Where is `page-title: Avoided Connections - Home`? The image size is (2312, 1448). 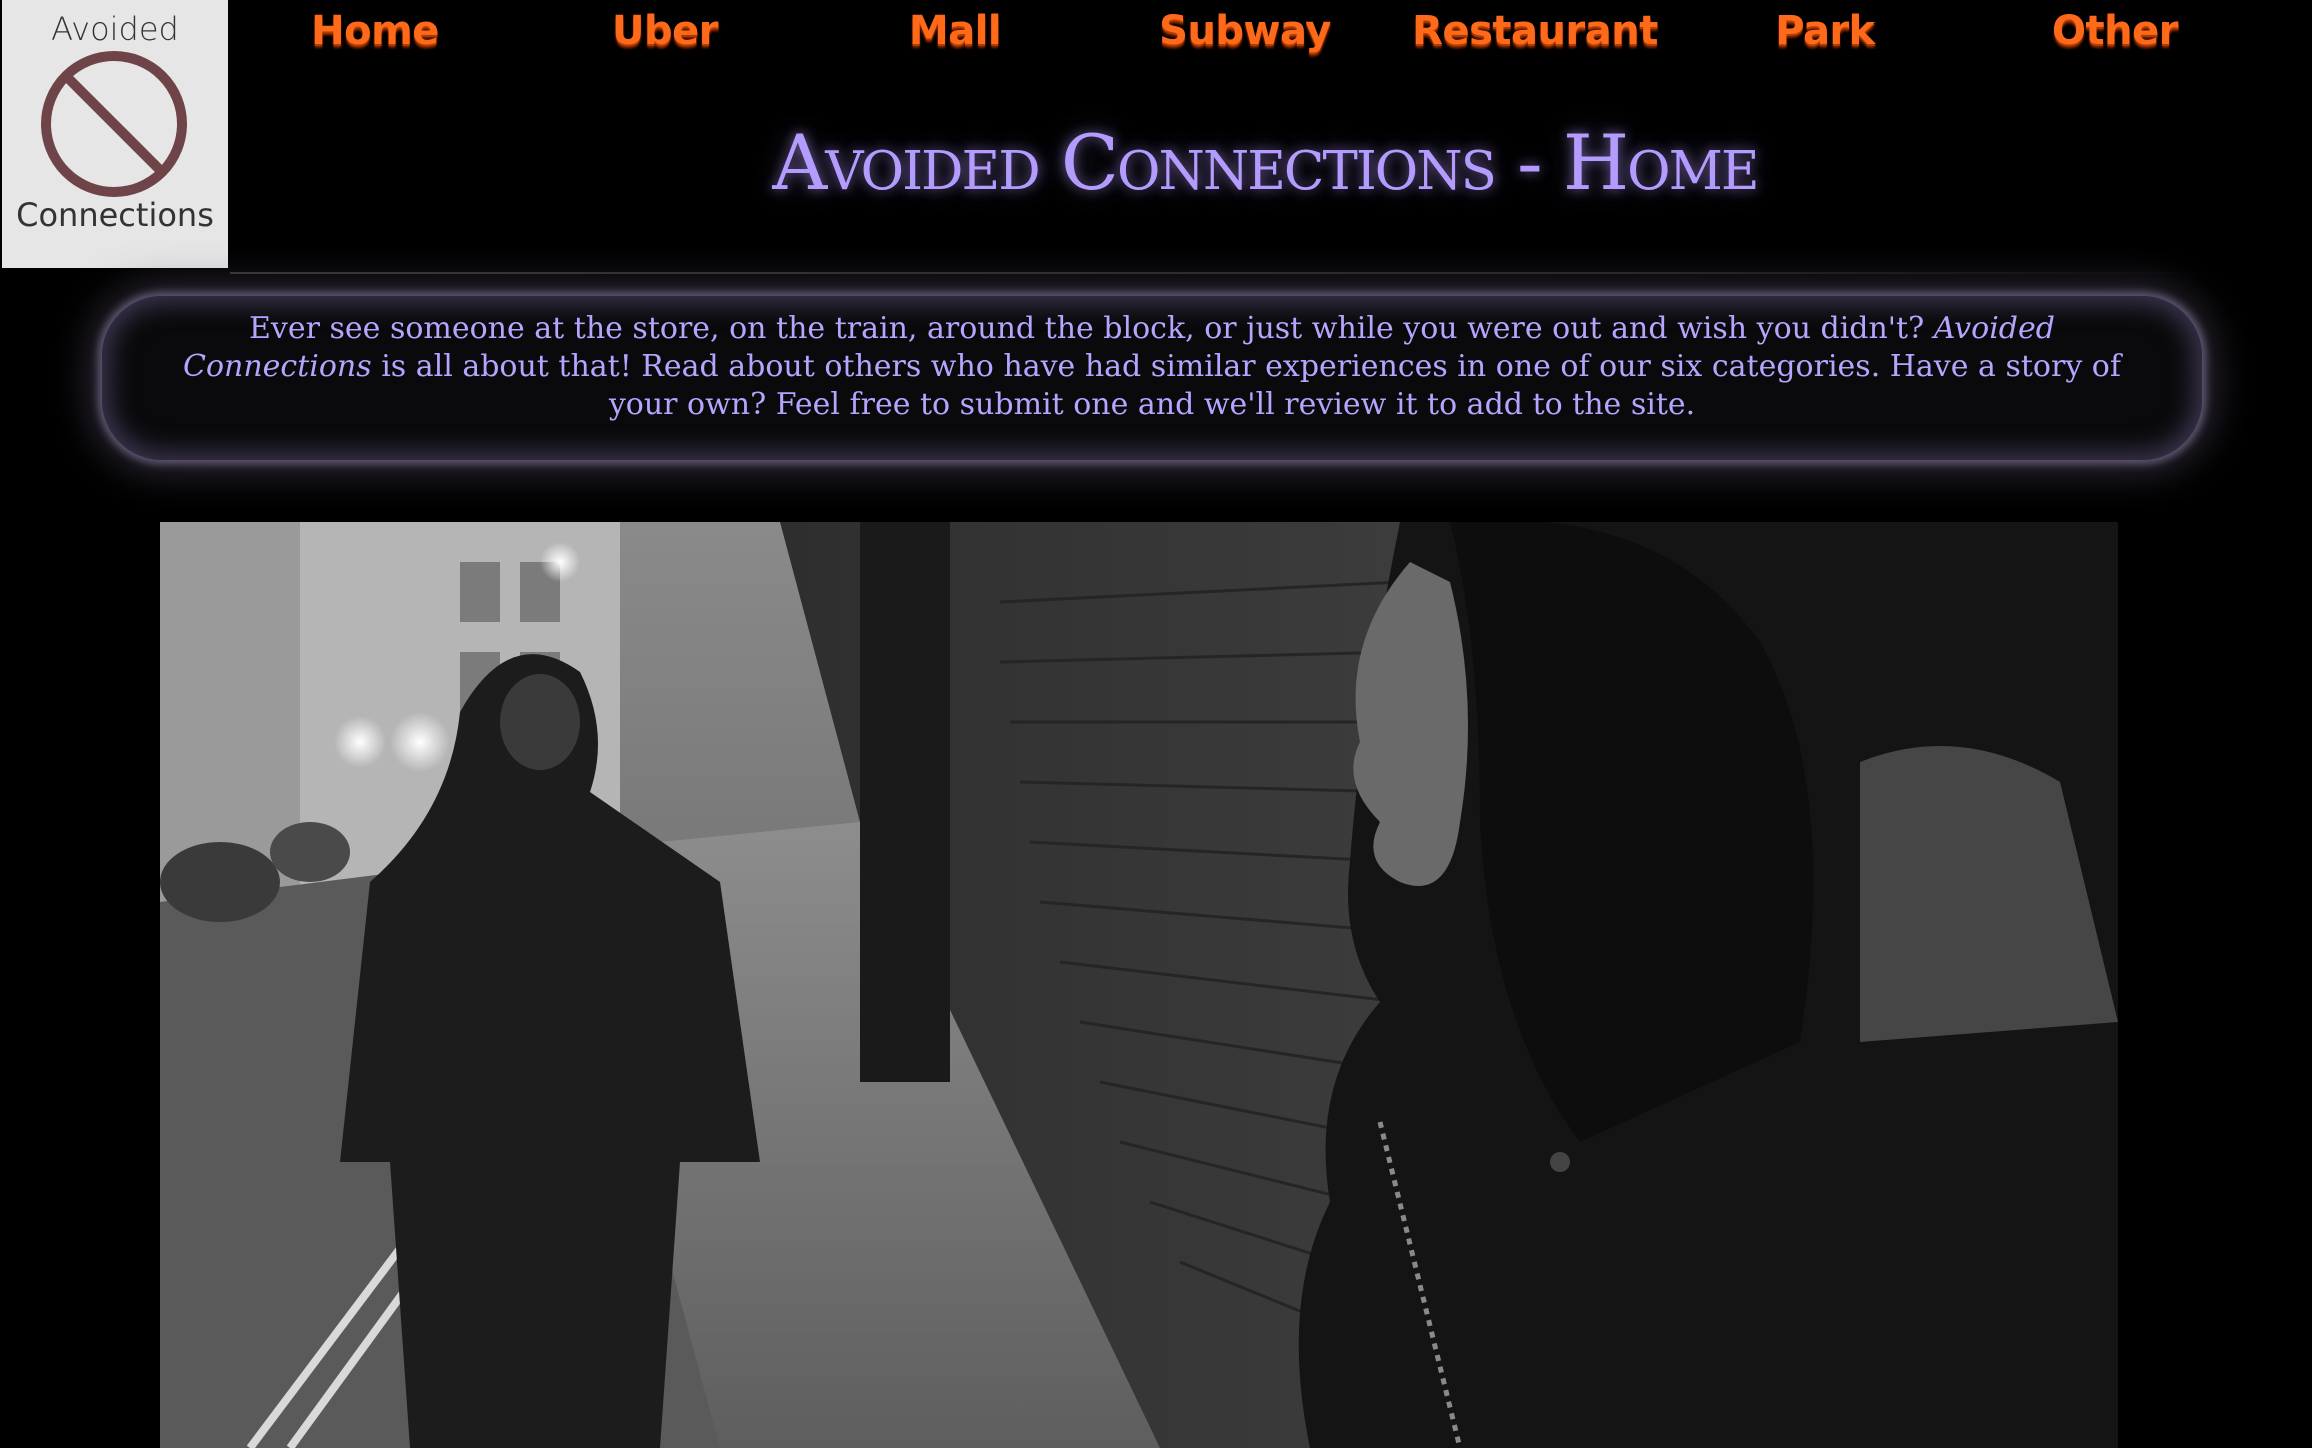
page-title: Avoided Connections - Home is located at coordinates (1265, 162).